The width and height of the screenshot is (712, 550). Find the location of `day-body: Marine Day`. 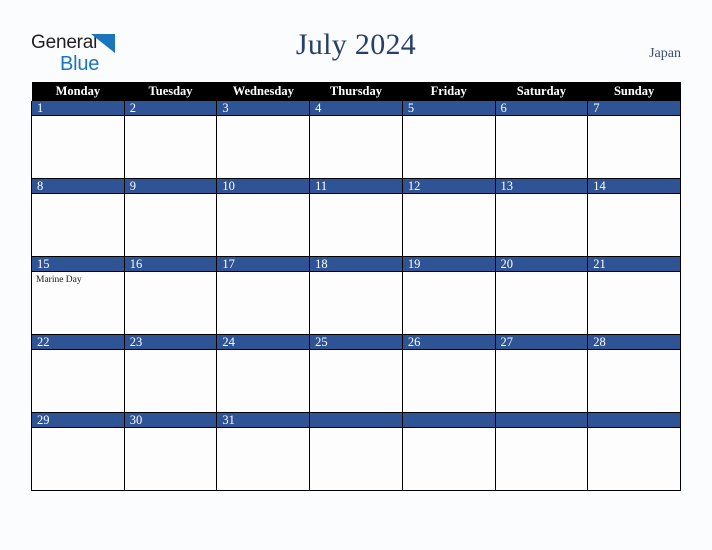

day-body: Marine Day is located at coordinates (78, 302).